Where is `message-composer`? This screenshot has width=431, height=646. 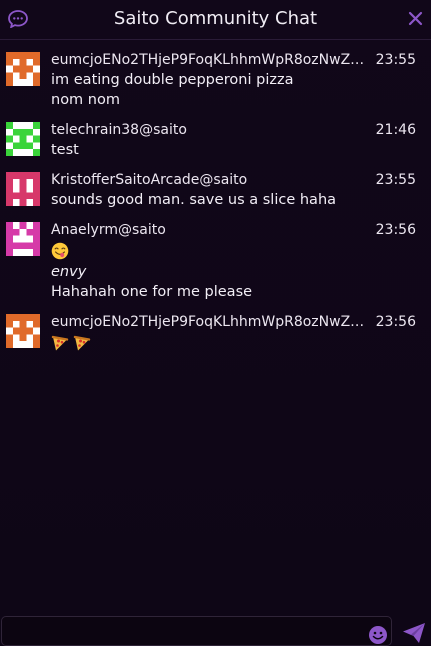 message-composer is located at coordinates (215, 631).